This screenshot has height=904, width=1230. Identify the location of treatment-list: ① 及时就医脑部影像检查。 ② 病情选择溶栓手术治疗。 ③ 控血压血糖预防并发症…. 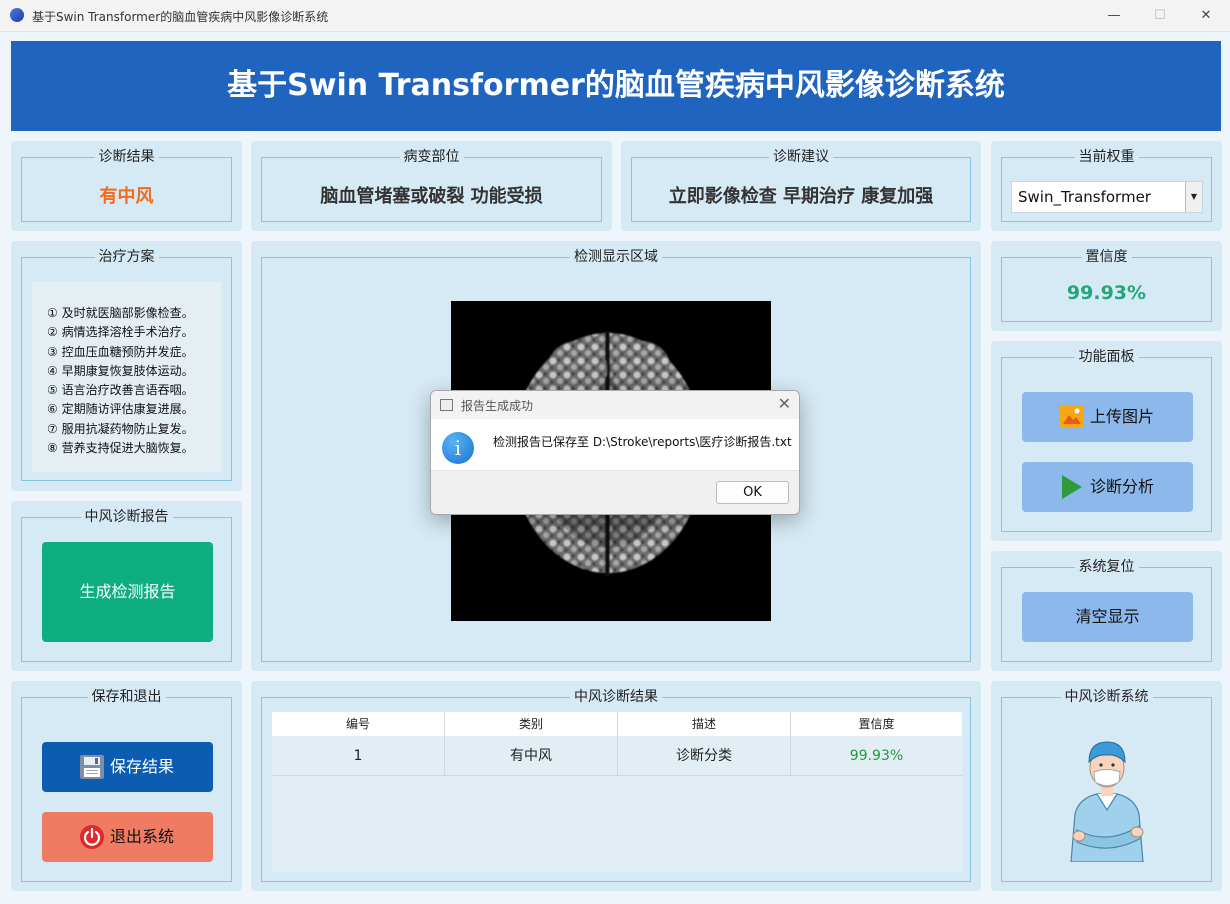
(127, 377).